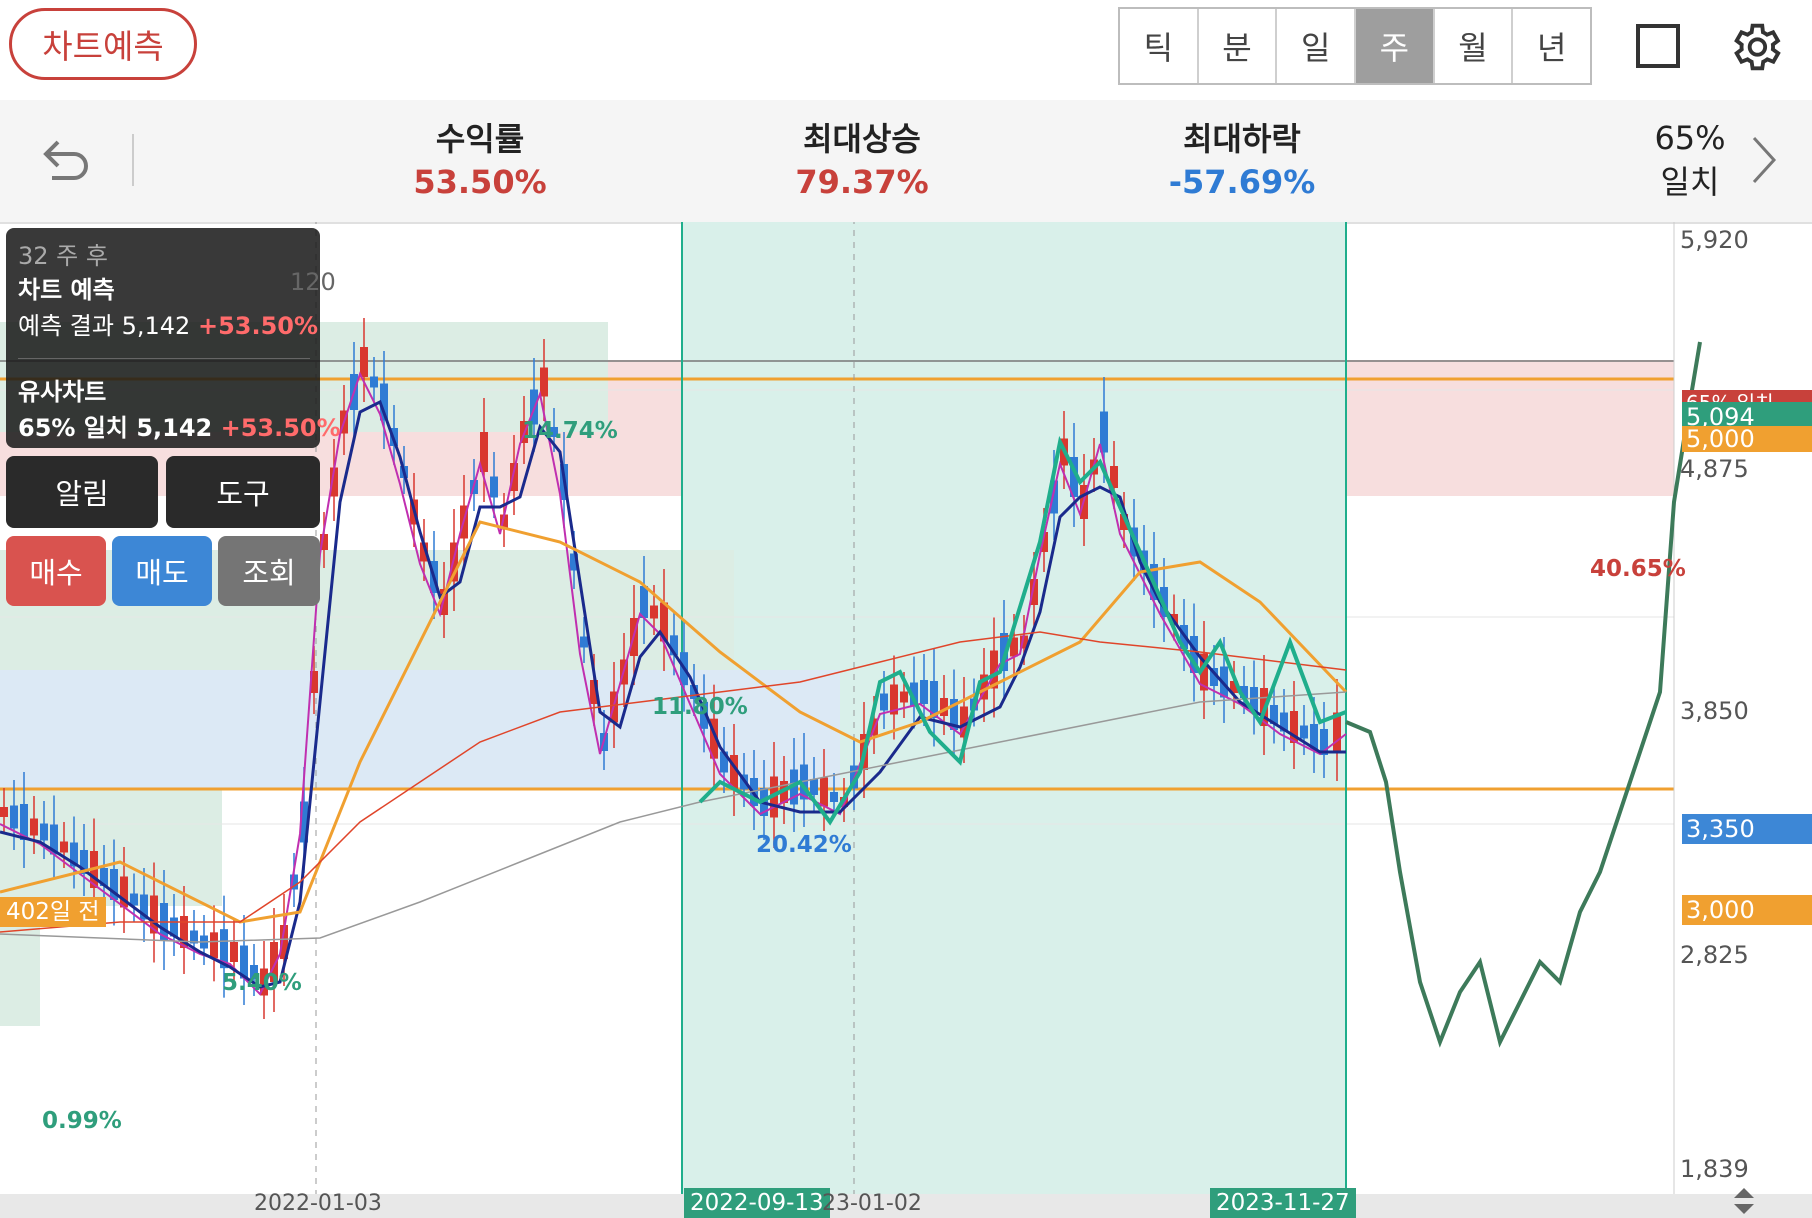 Image resolution: width=1812 pixels, height=1218 pixels. Describe the element at coordinates (1159, 46) in the screenshot. I see `tab-tick: 틱` at that location.